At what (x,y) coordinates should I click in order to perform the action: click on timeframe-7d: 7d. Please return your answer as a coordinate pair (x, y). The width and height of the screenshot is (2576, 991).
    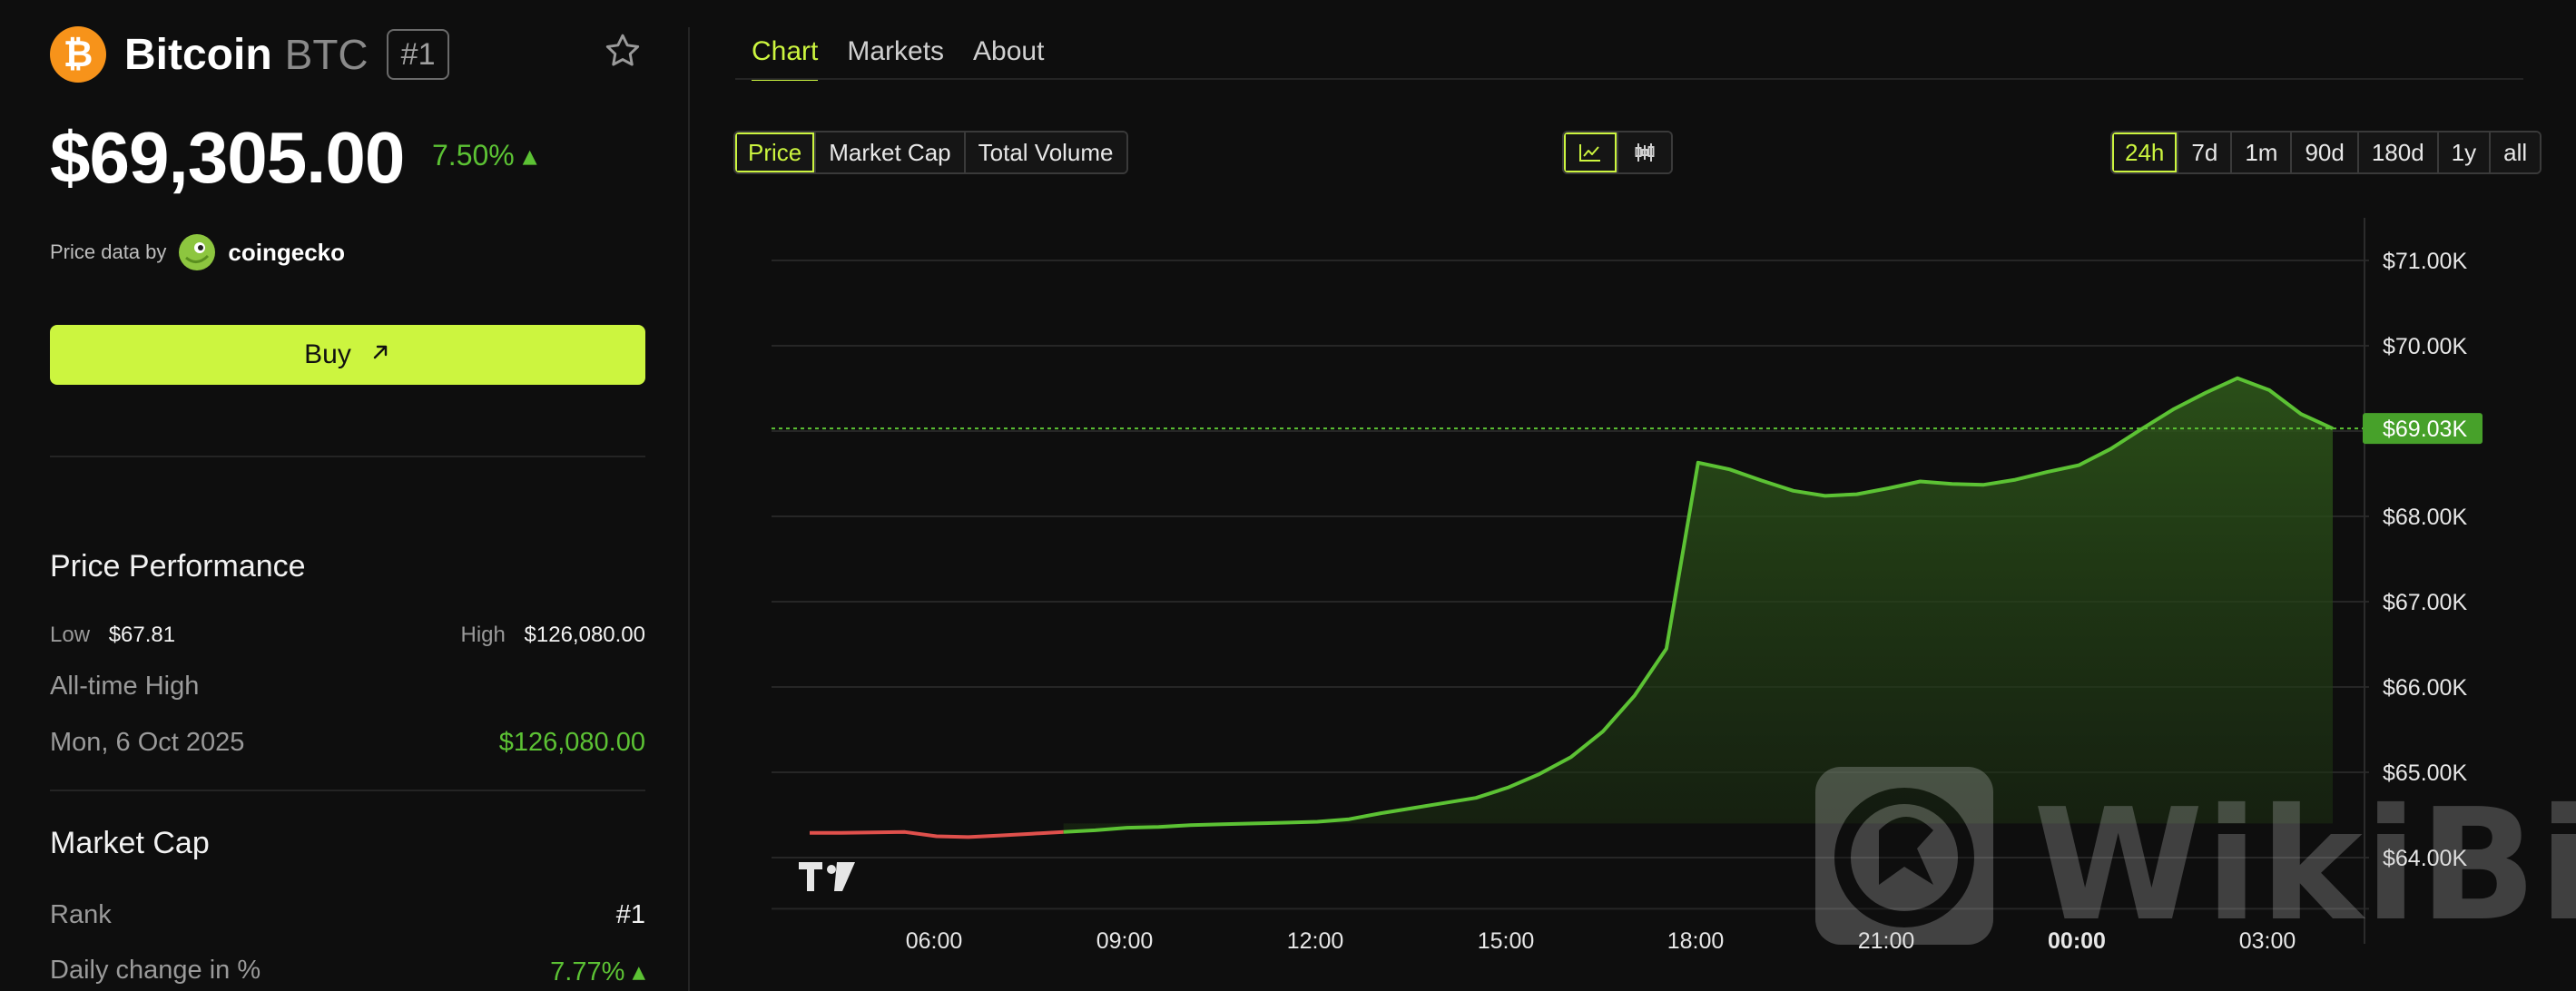
    Looking at the image, I should click on (2205, 152).